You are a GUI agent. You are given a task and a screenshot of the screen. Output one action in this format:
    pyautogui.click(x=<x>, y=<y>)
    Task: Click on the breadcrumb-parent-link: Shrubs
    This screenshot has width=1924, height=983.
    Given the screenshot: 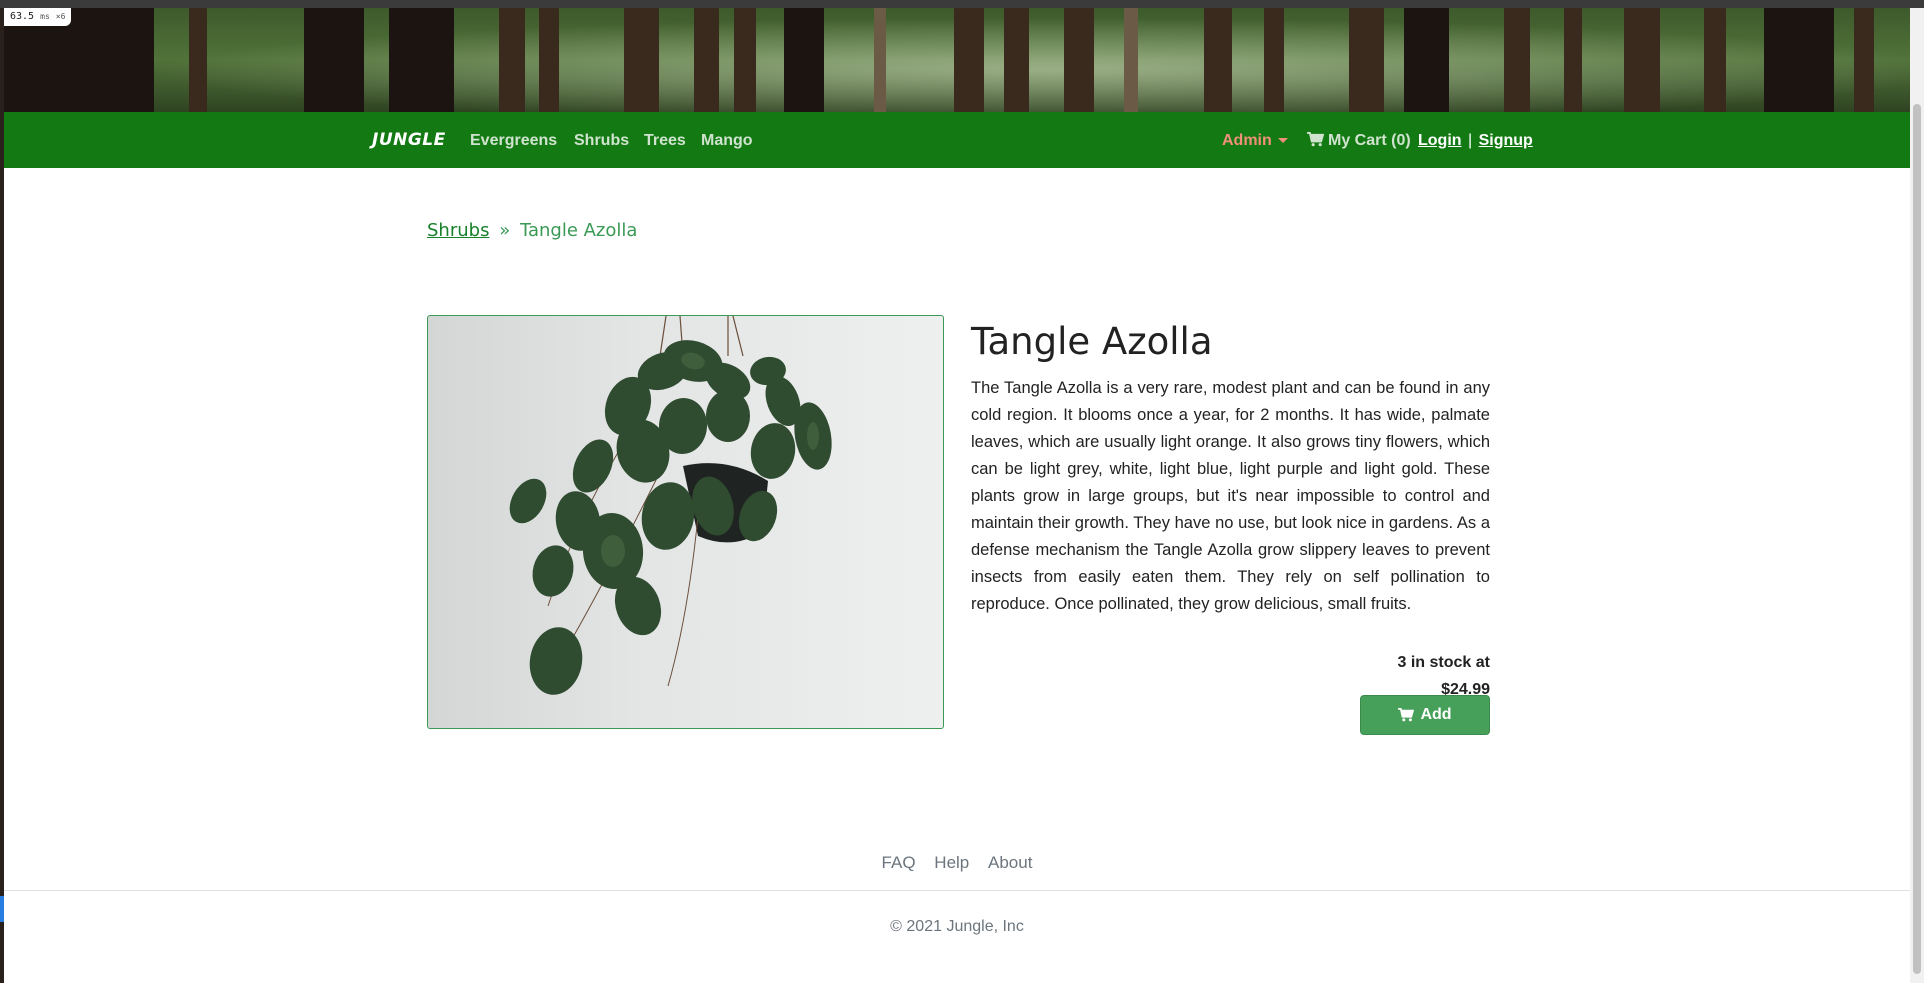 What is the action you would take?
    pyautogui.click(x=458, y=230)
    